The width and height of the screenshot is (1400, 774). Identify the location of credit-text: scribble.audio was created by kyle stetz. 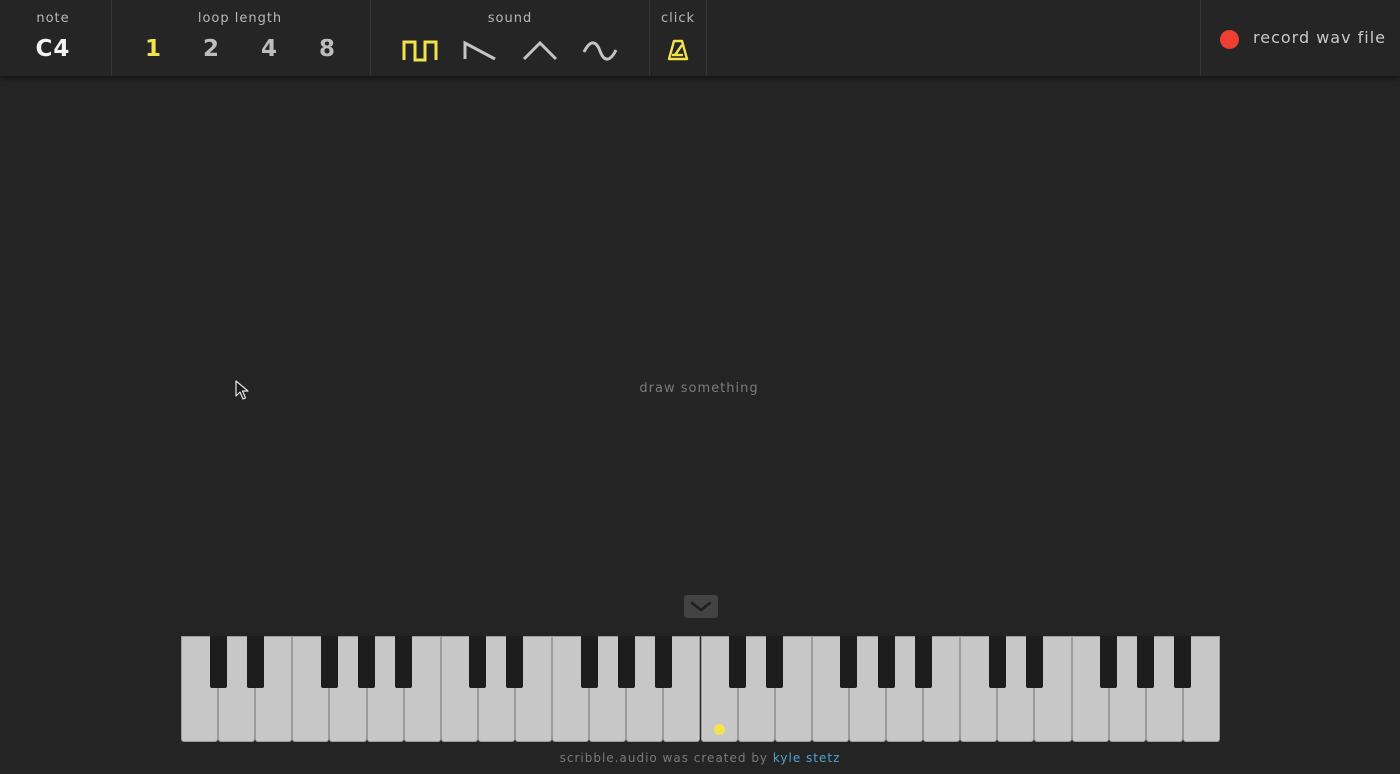
(700, 758).